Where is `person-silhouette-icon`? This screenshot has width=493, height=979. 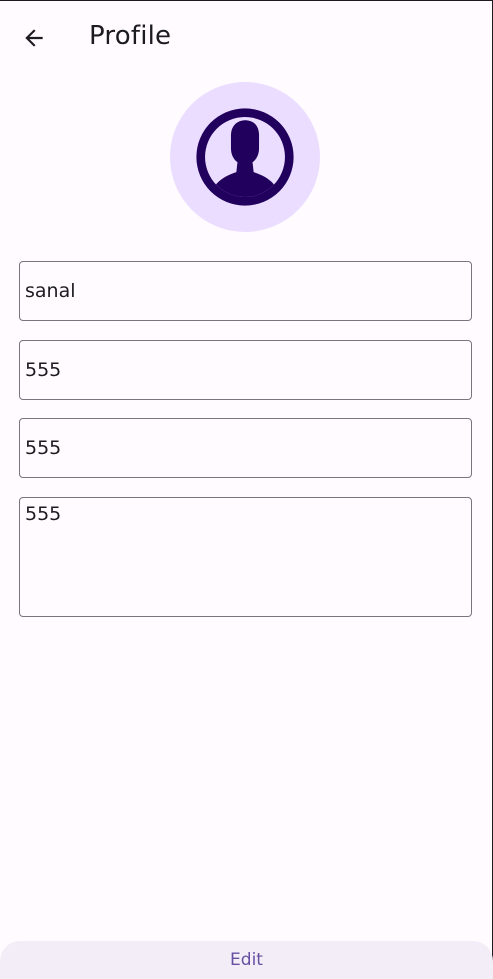
person-silhouette-icon is located at coordinates (245, 157).